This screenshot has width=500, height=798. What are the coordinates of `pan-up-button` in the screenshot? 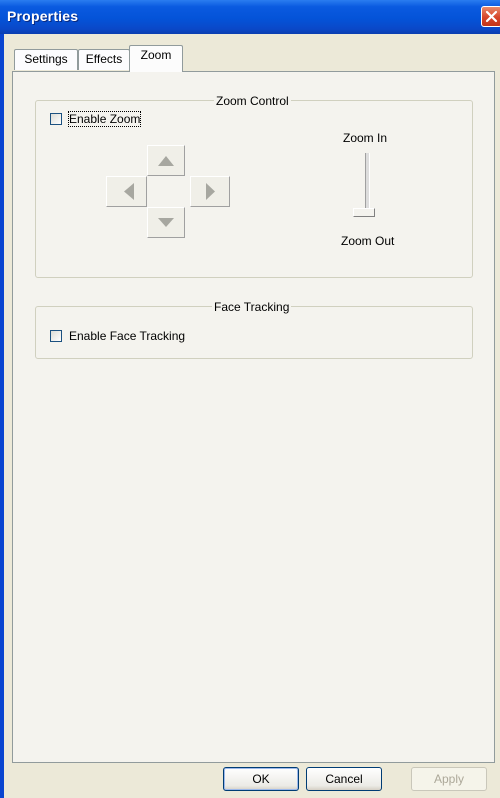 It's located at (166, 160).